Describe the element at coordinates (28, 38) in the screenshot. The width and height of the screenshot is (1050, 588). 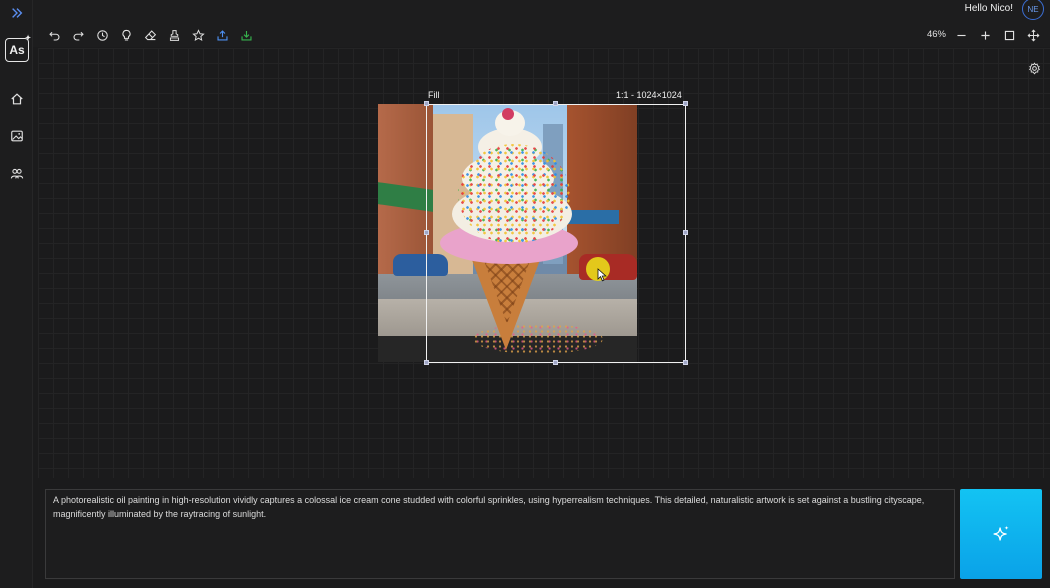
I see `sparkle-icon: ✦` at that location.